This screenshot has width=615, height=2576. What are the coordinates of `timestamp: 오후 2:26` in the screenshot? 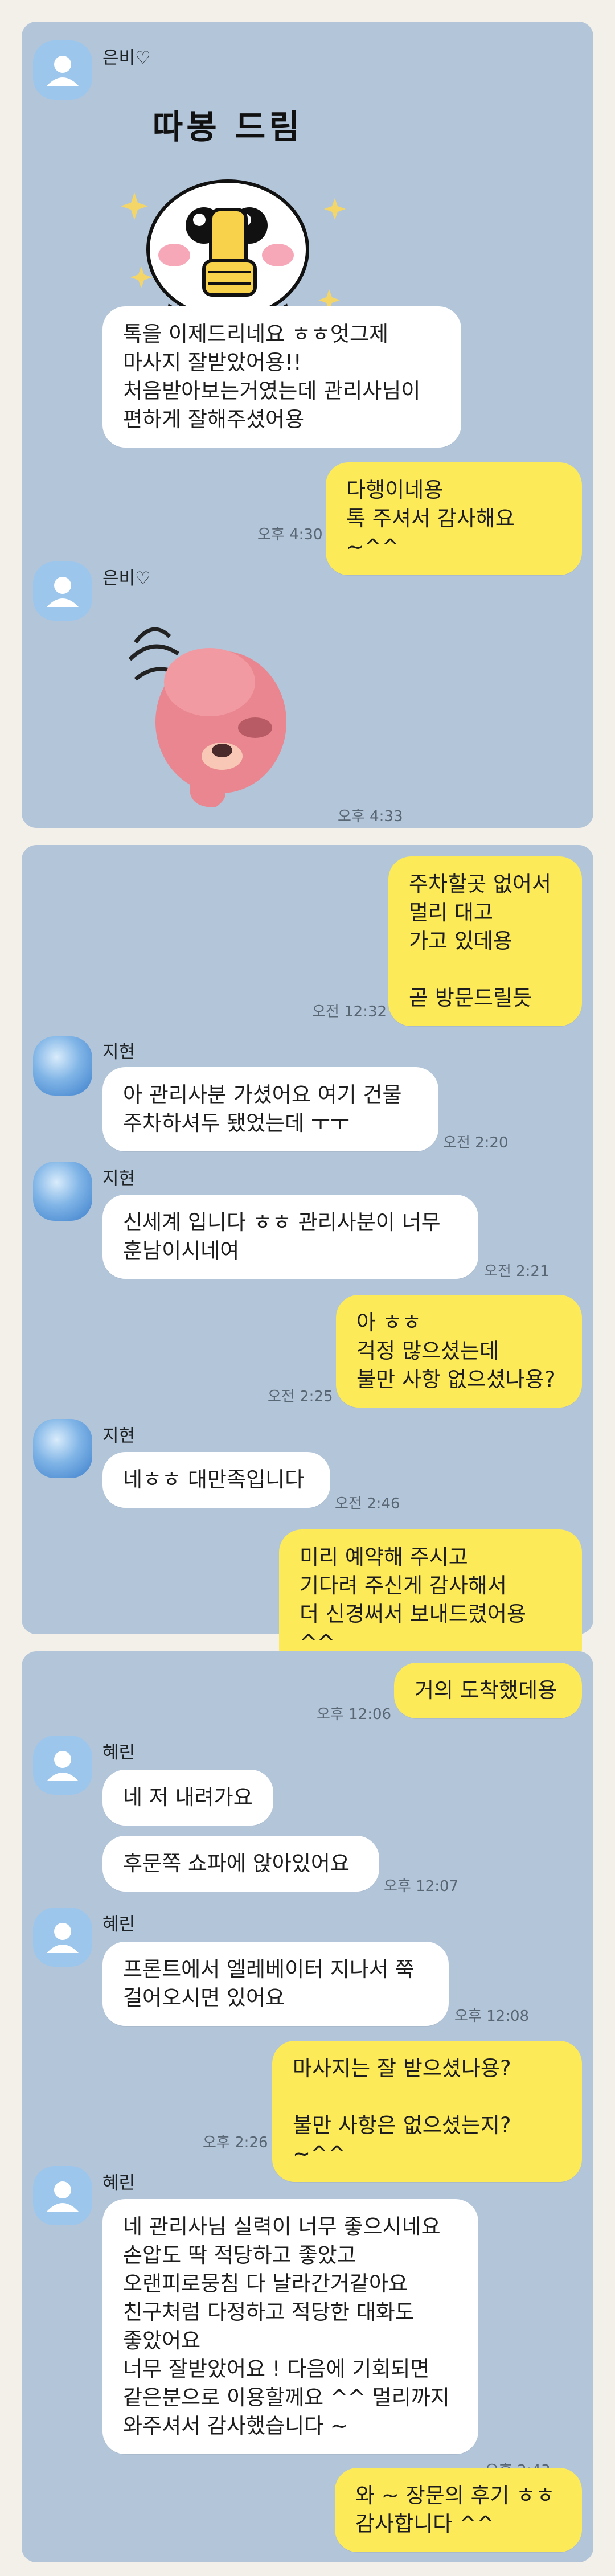 It's located at (235, 2142).